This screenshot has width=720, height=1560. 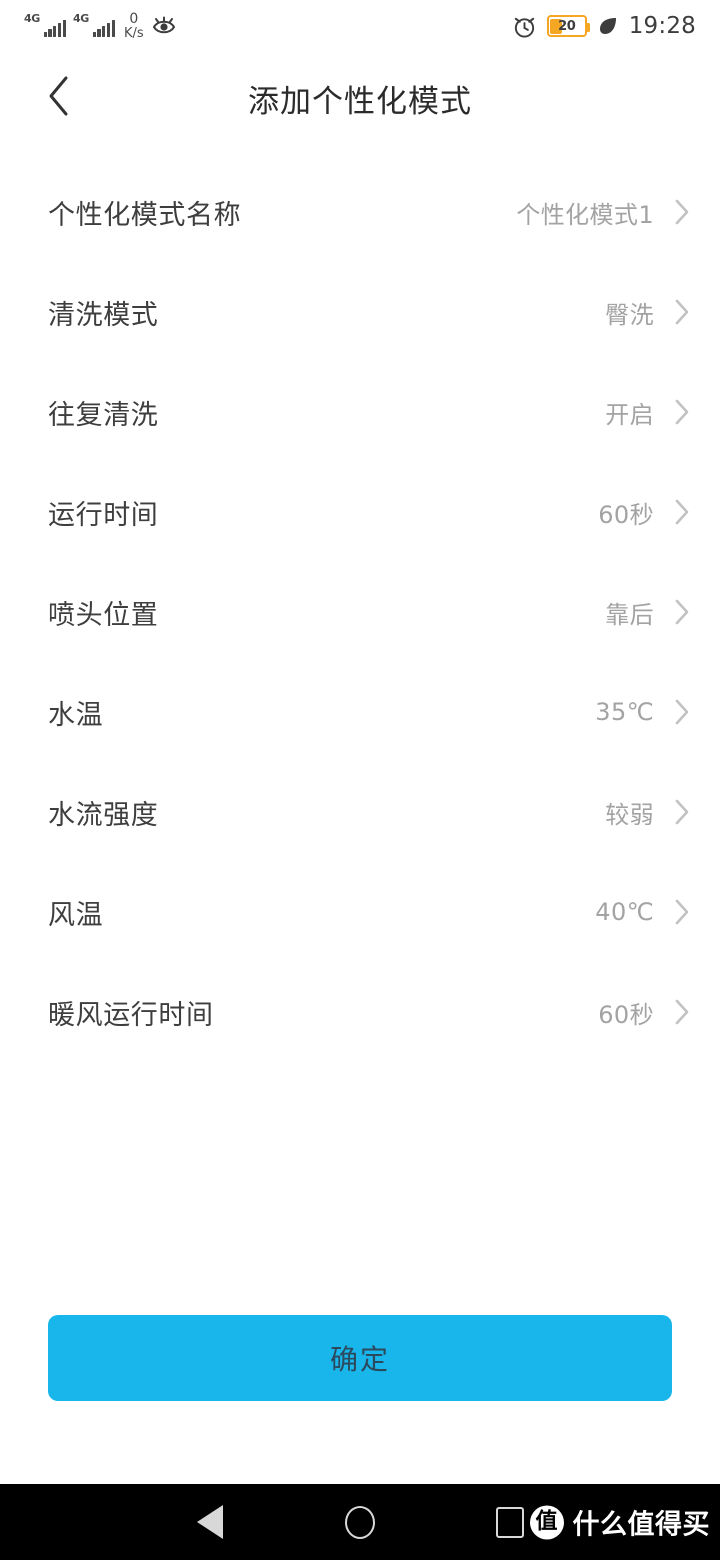 I want to click on status-bar-left: 4G 4G 0 K/s, so click(x=100, y=26).